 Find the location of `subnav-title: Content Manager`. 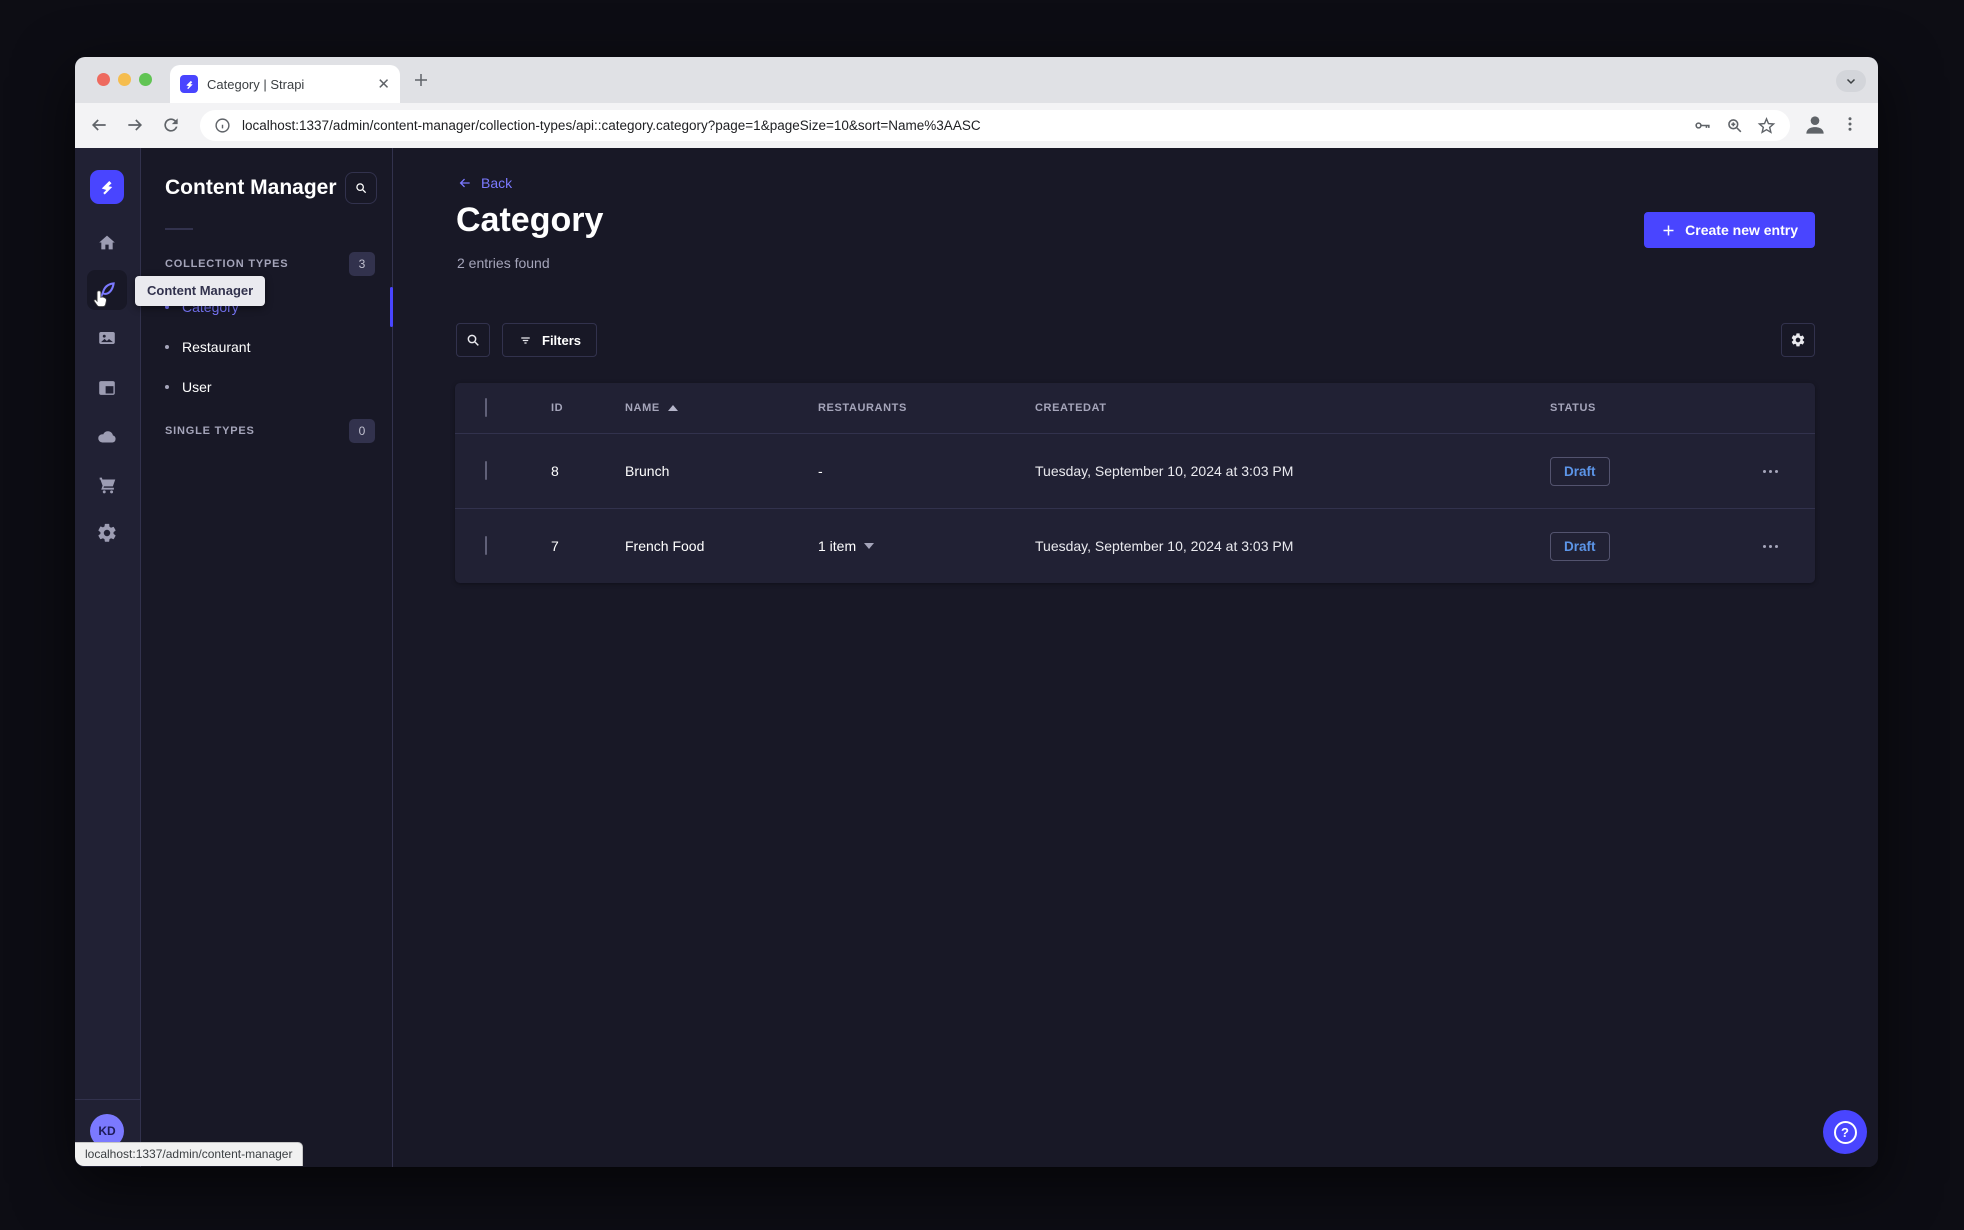

subnav-title: Content Manager is located at coordinates (251, 187).